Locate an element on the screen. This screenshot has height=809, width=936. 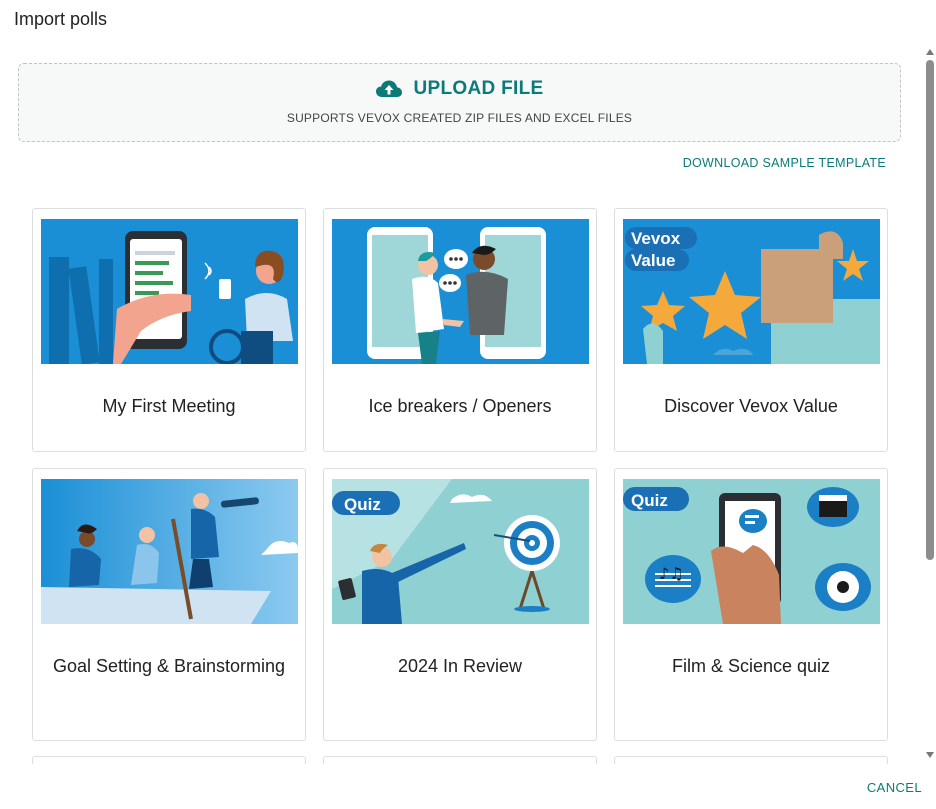
template-card-film-science-quiz: ♪♫ Quiz Film & Science quiz is located at coordinates (751, 604).